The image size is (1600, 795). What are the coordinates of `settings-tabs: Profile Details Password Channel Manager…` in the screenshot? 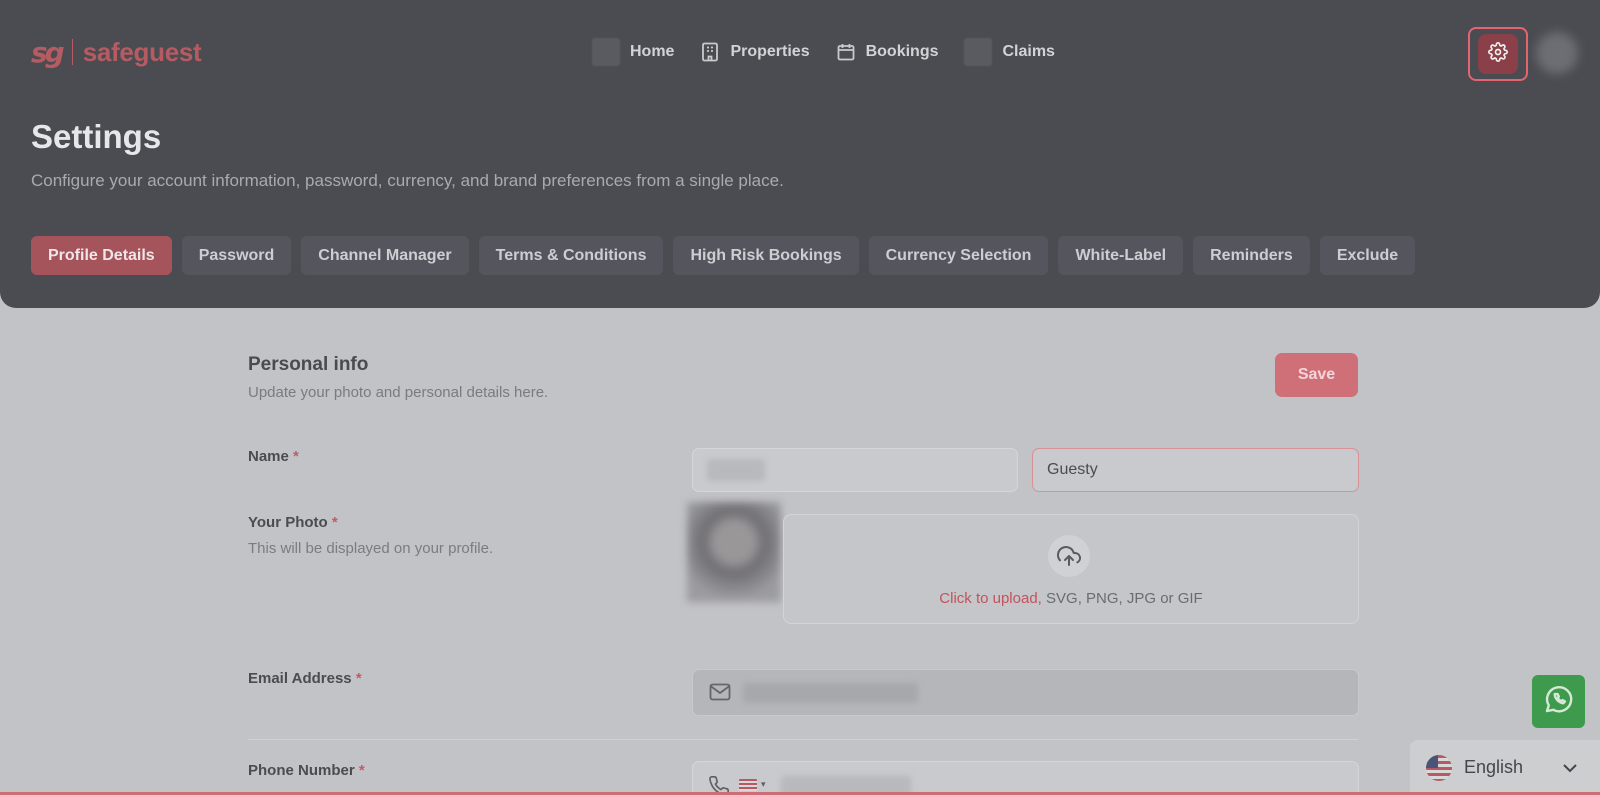 It's located at (723, 255).